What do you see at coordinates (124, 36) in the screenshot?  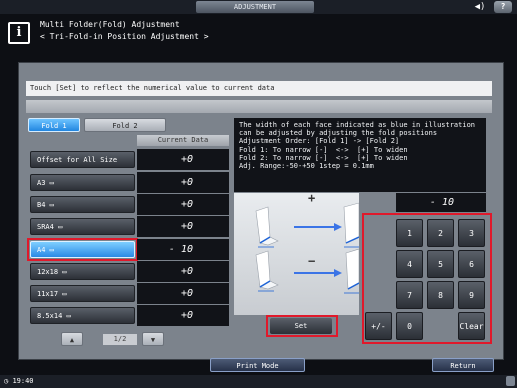 I see `page-subtitle: < Tri-Fold-in Position Adjustment >` at bounding box center [124, 36].